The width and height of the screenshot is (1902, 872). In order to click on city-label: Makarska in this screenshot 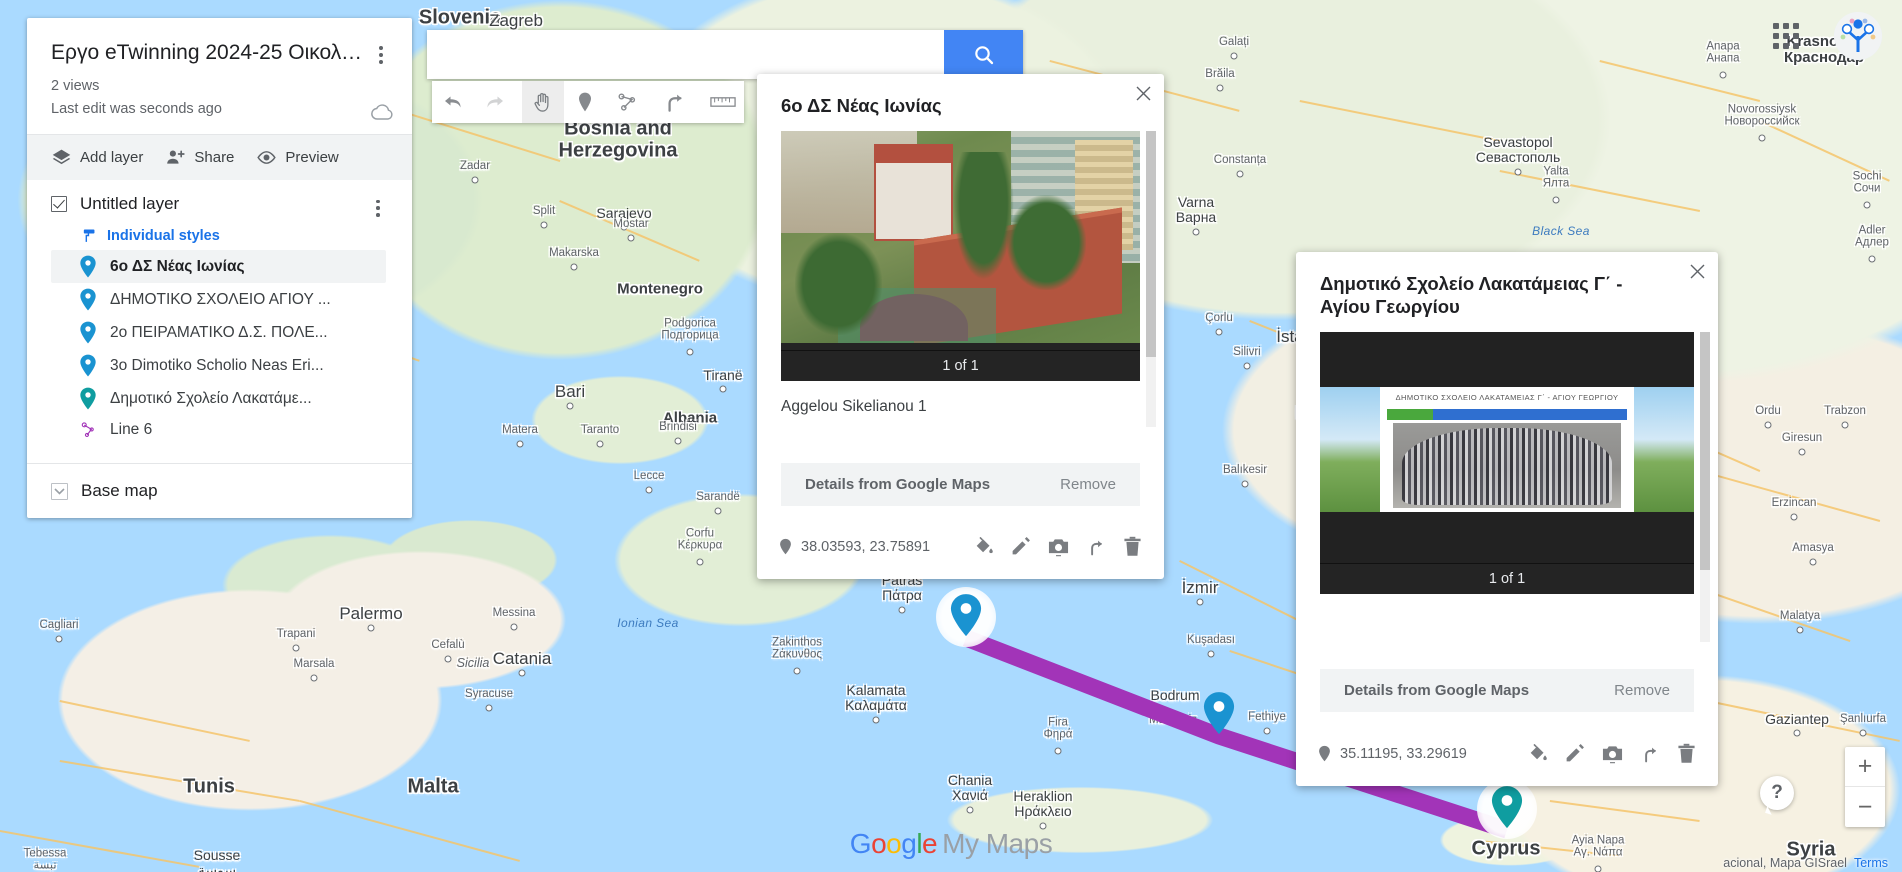, I will do `click(574, 253)`.